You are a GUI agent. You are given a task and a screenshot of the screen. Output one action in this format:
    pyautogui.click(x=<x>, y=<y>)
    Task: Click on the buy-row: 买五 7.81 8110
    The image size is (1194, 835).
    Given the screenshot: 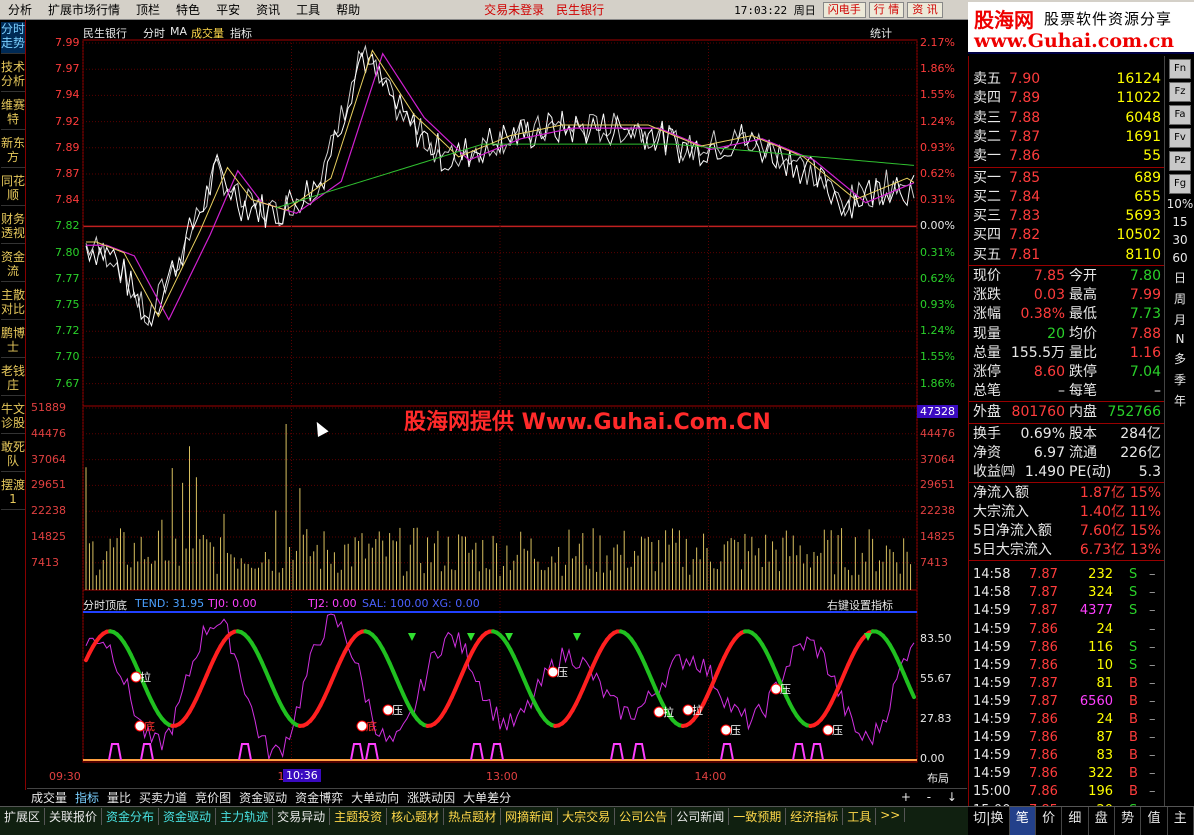 What is the action you would take?
    pyautogui.click(x=1067, y=255)
    